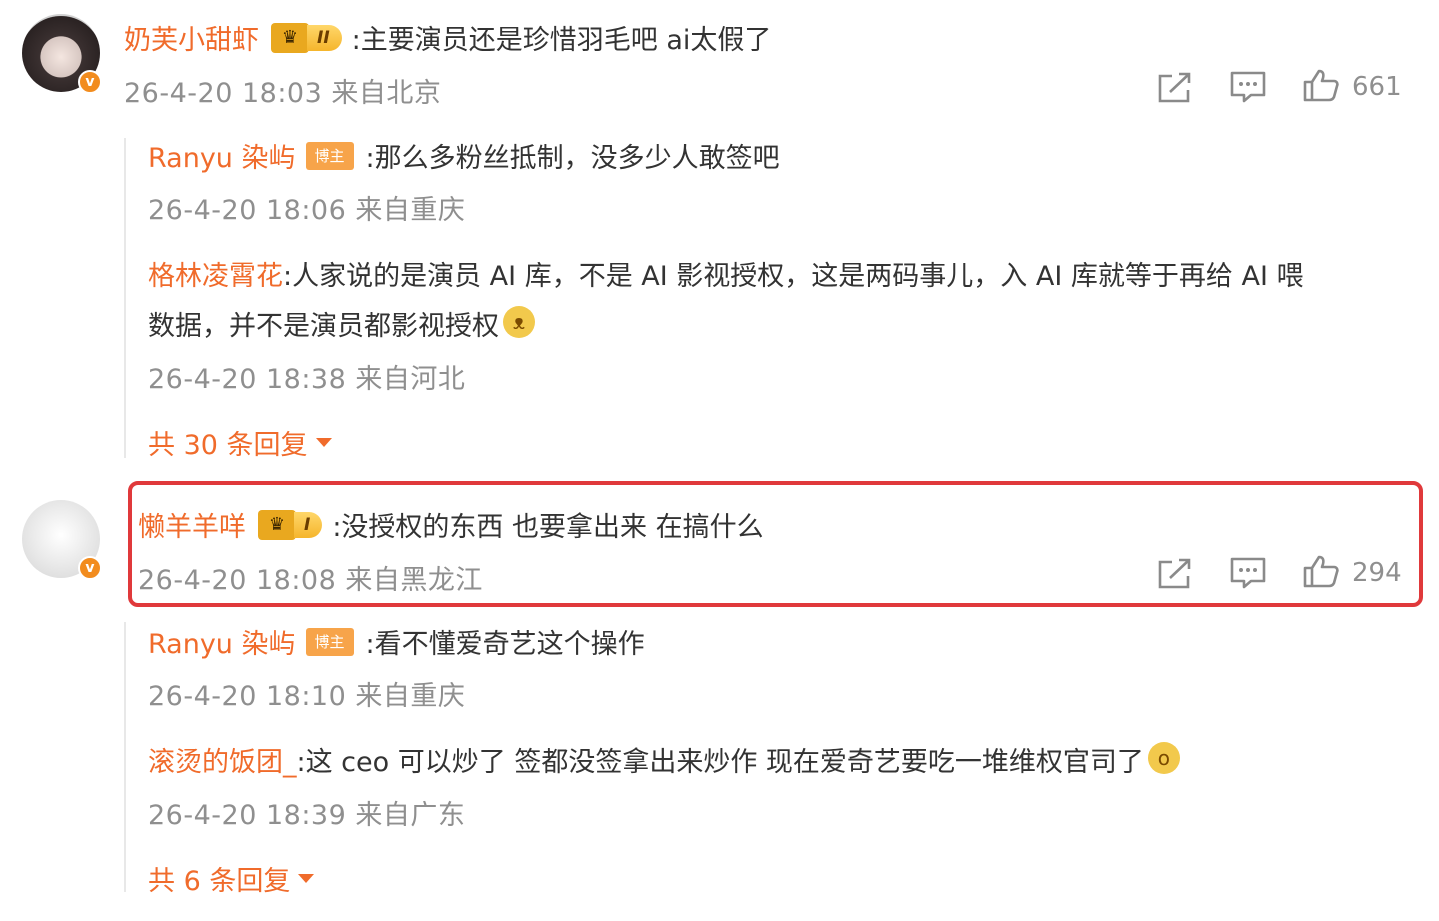  Describe the element at coordinates (519, 321) in the screenshot. I see `doge-emoji-icon: ᴥ` at that location.